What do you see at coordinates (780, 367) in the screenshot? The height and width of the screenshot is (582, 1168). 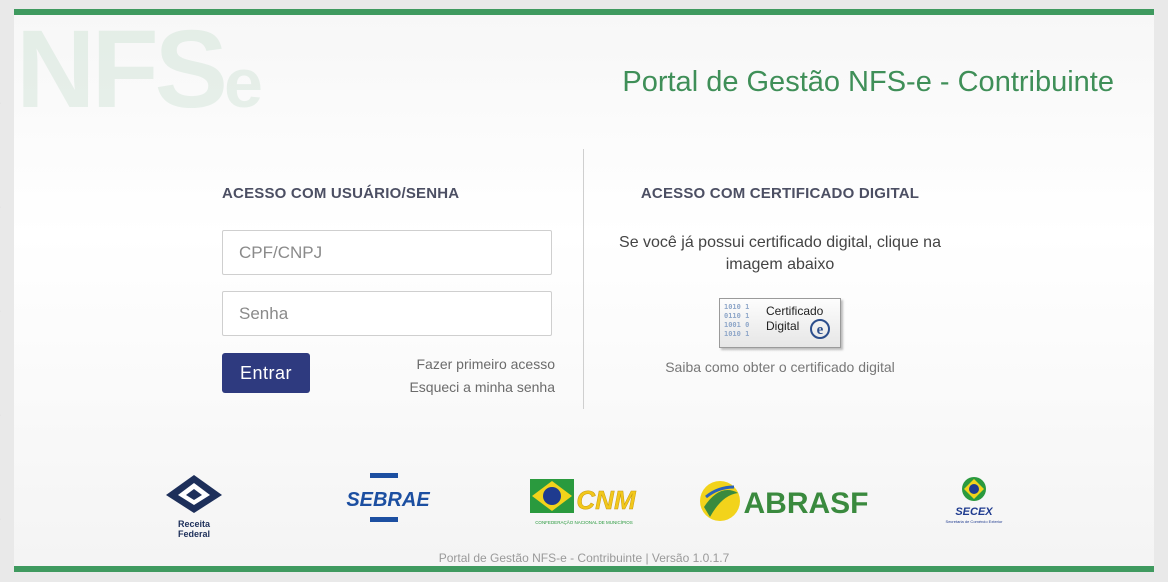 I see `how-to-get-certificate-link: Saiba como obter o certificado digital` at bounding box center [780, 367].